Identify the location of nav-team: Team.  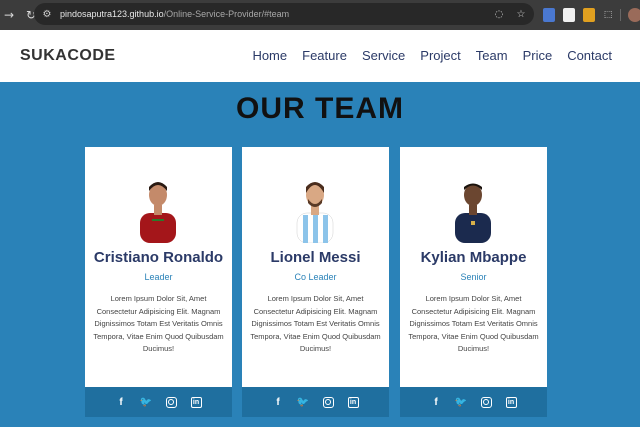
(492, 55).